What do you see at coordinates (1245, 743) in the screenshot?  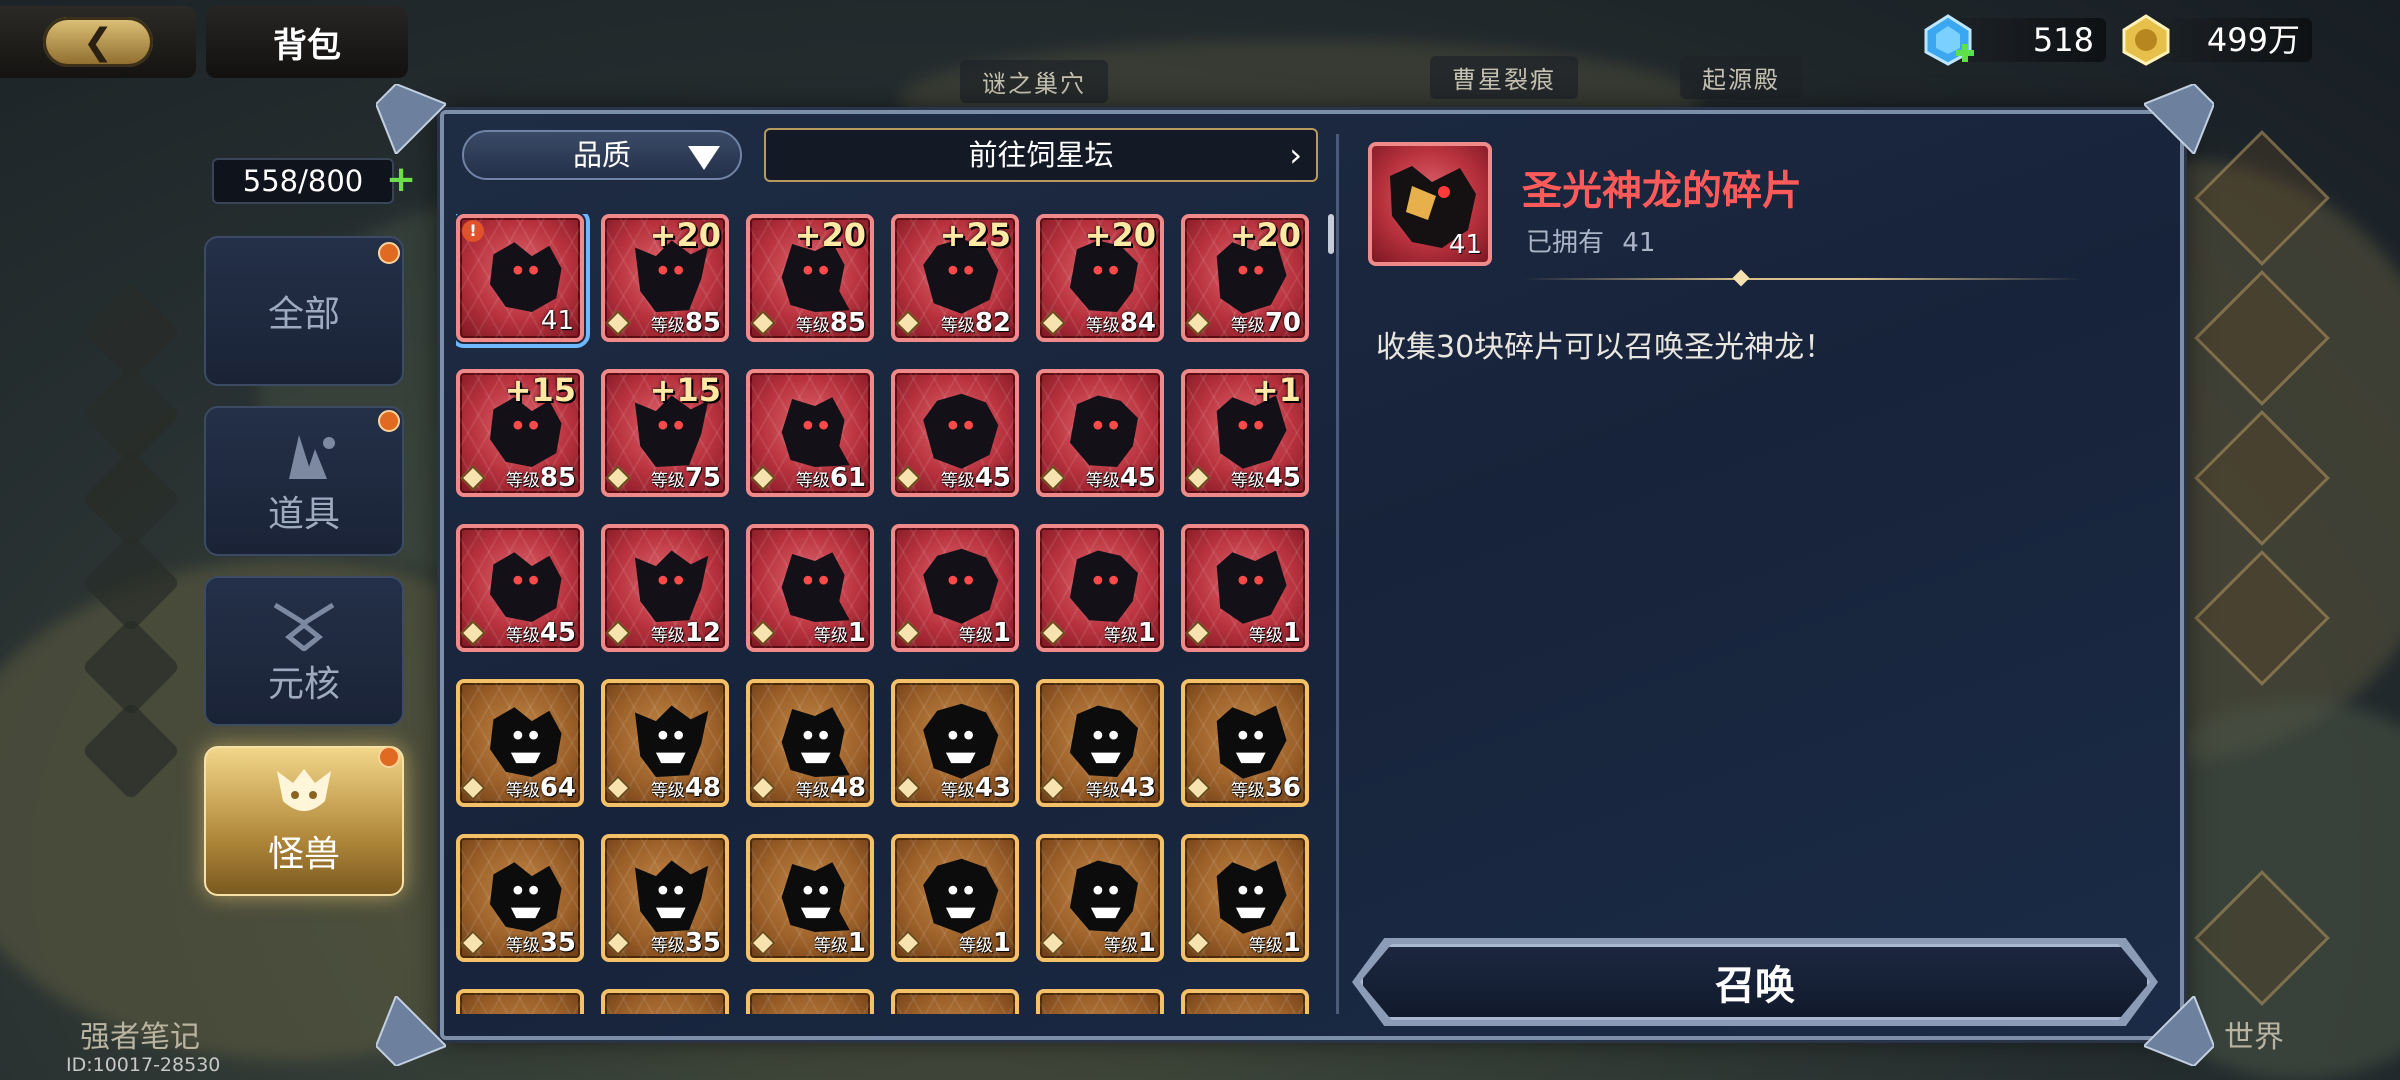 I see `monster-slot: 等级36` at bounding box center [1245, 743].